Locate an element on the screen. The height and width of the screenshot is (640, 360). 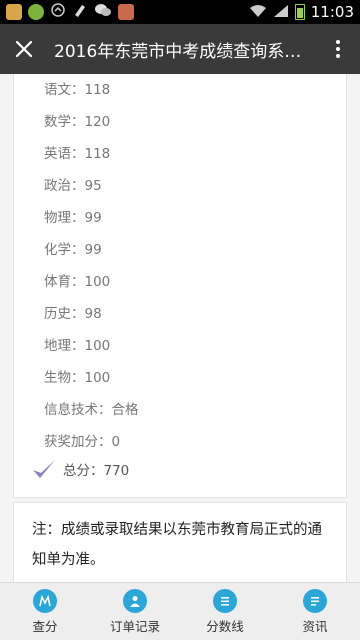
score-row-english: 英语：118 is located at coordinates (77, 154).